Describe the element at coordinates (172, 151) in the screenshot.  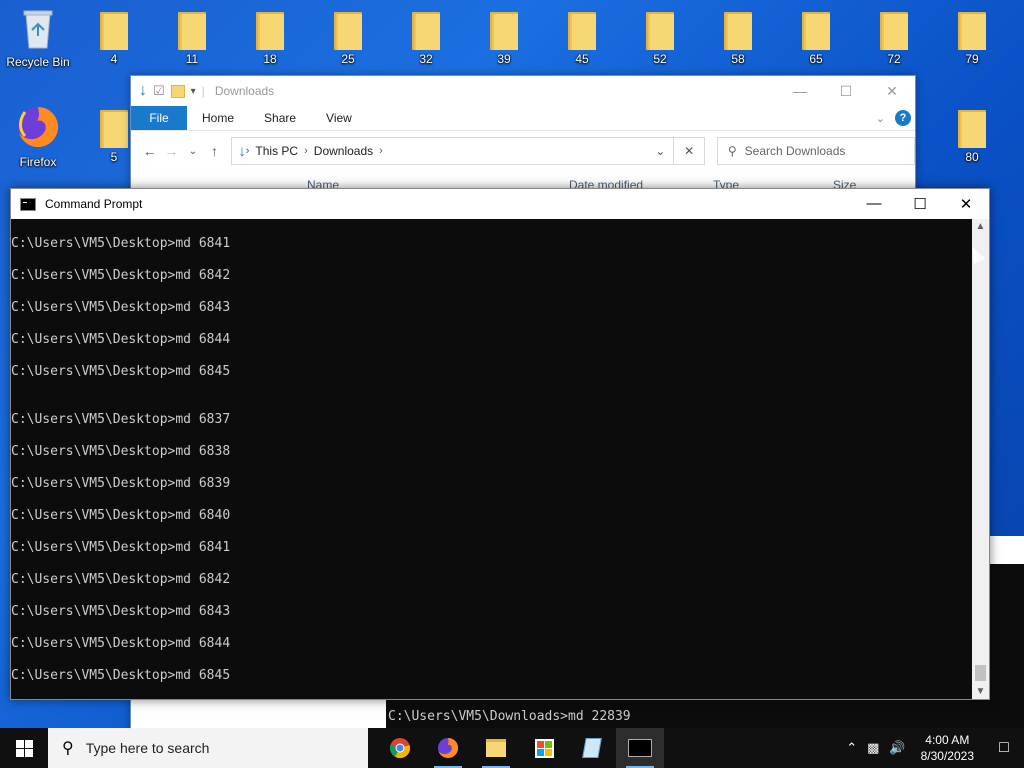
I see `forward-arrow-icon: →` at that location.